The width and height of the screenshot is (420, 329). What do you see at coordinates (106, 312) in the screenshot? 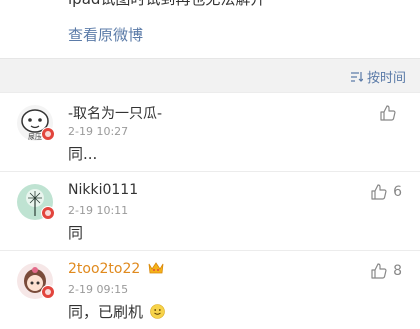
I see `comment-text: 同，已刷机` at bounding box center [106, 312].